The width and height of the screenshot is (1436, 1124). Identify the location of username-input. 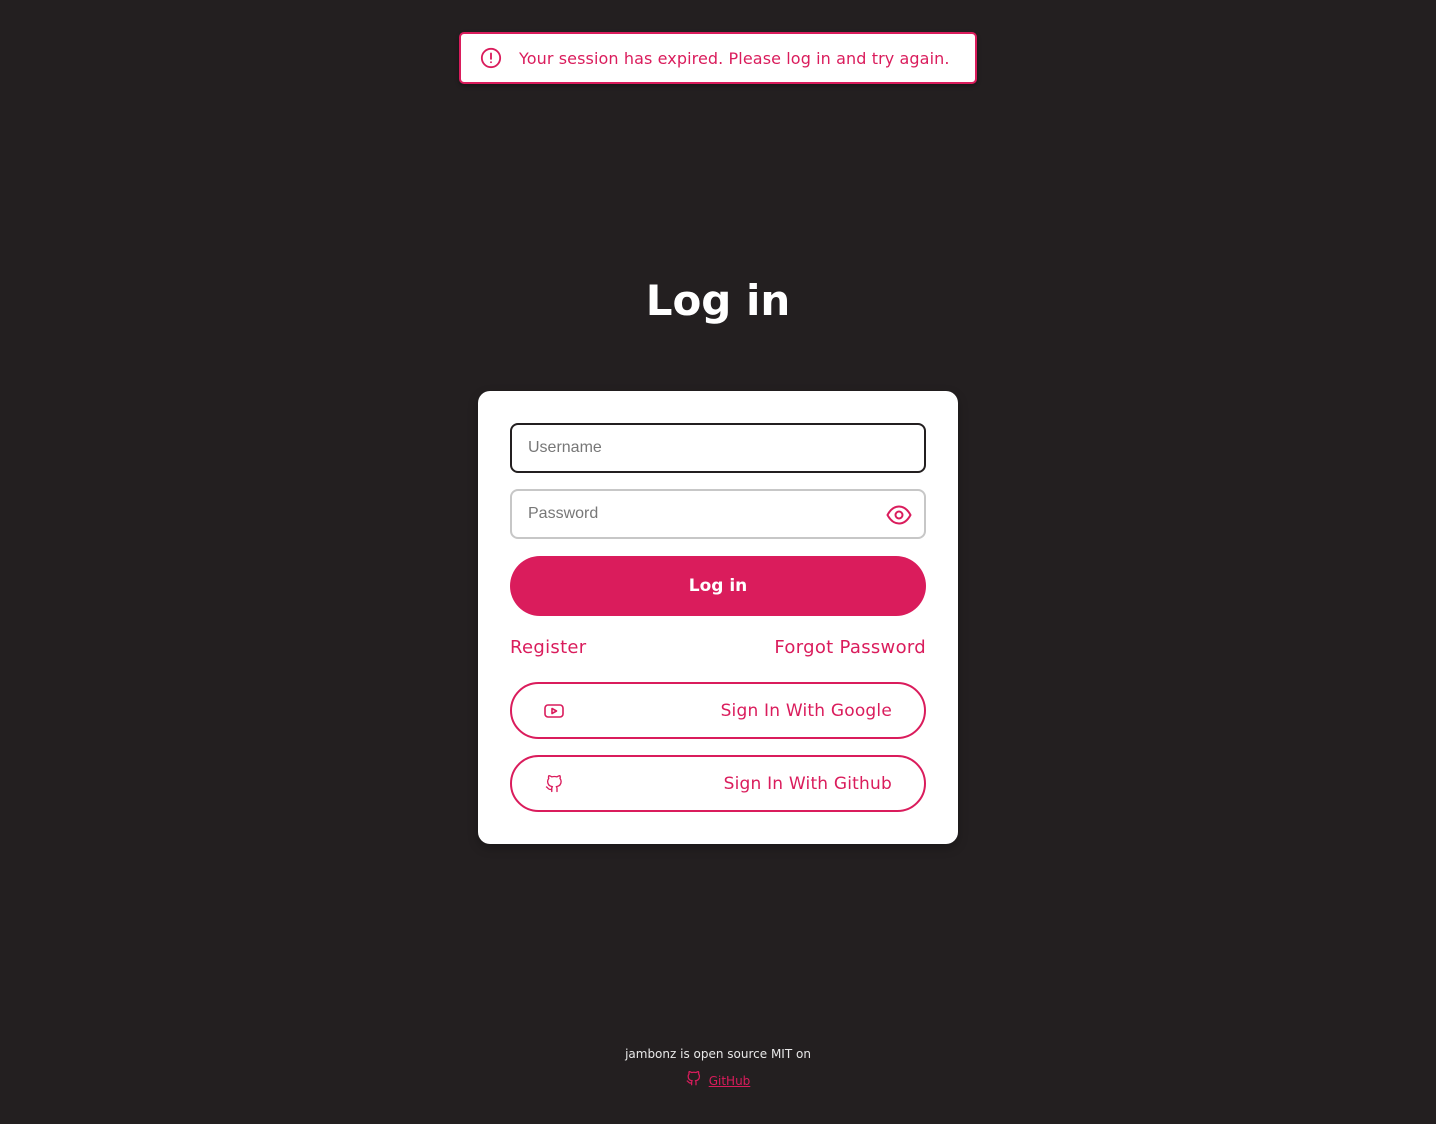
(718, 448).